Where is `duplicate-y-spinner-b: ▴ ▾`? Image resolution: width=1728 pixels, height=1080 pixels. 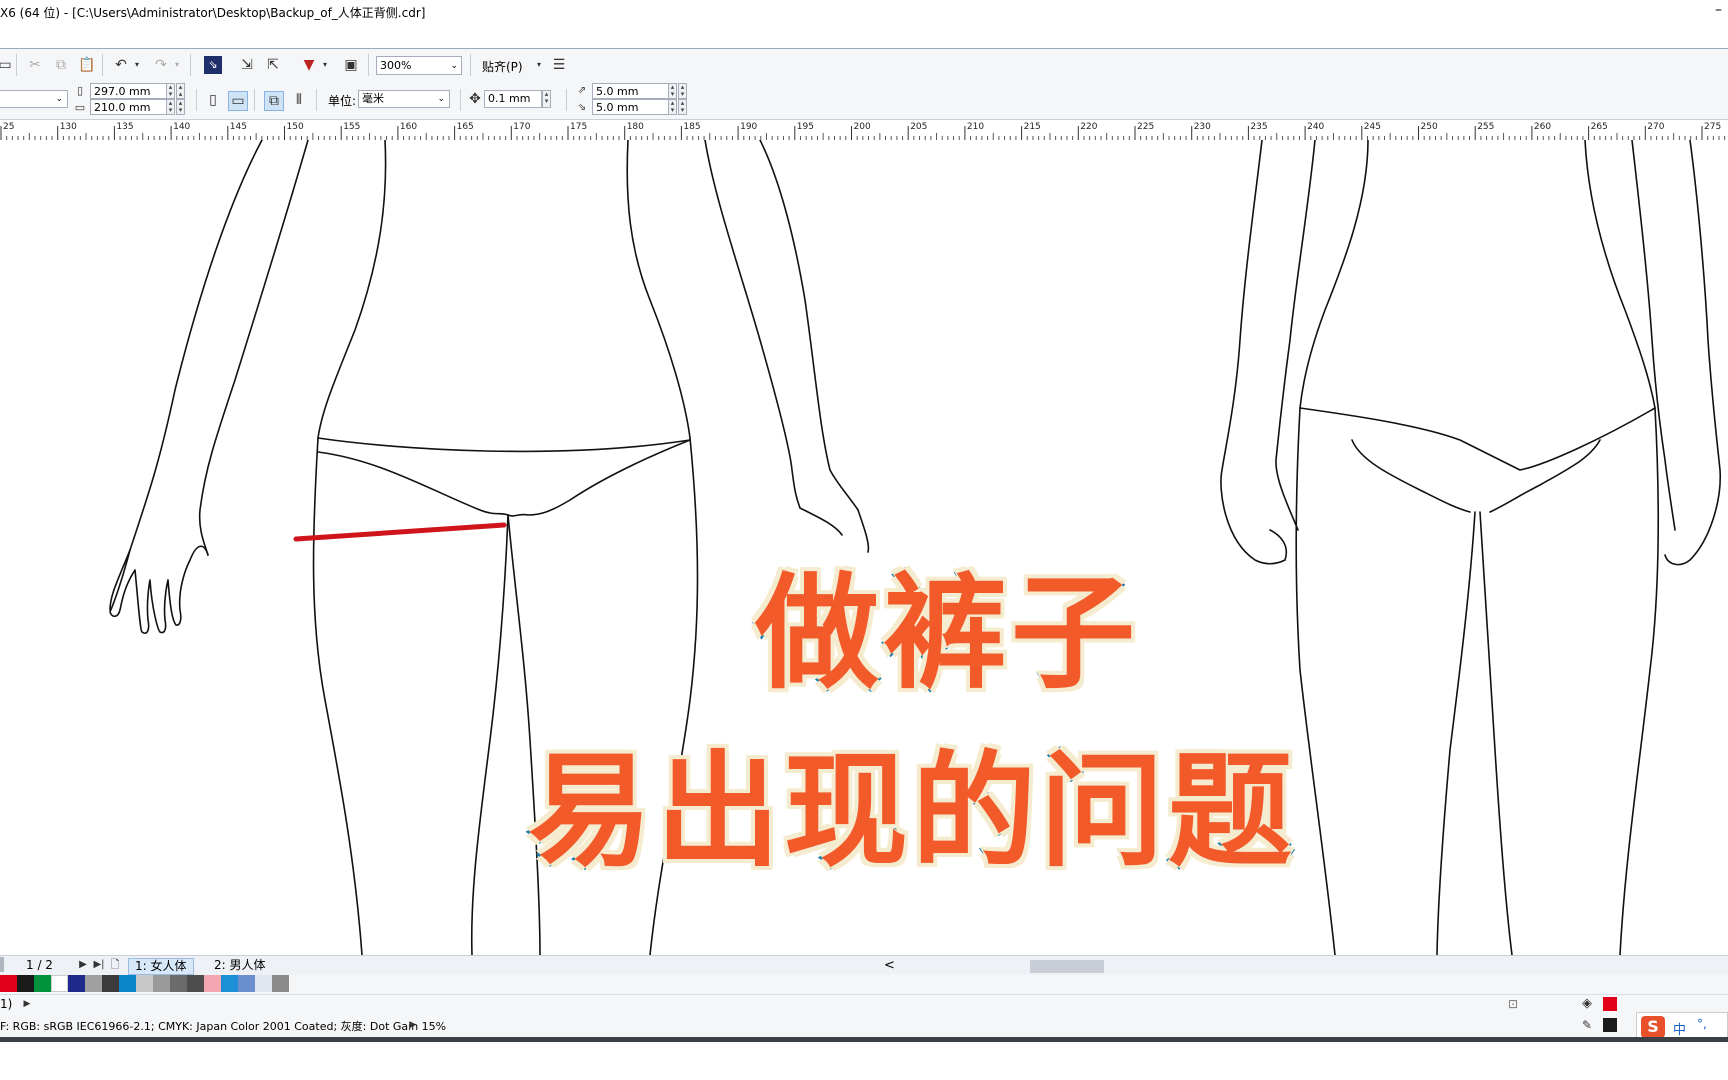 duplicate-y-spinner-b: ▴ ▾ is located at coordinates (682, 107).